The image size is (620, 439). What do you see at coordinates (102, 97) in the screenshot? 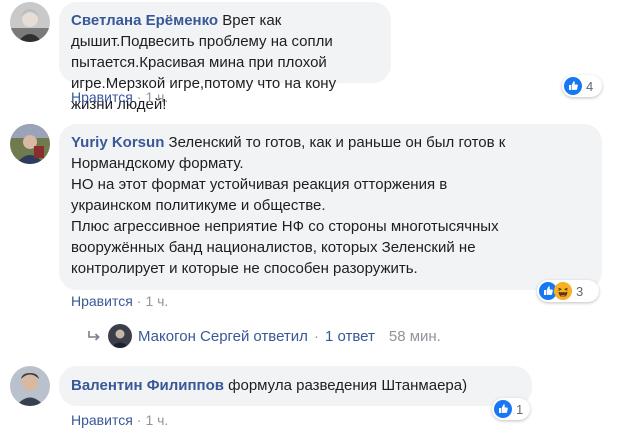
I see `like-button-1: Нравится` at bounding box center [102, 97].